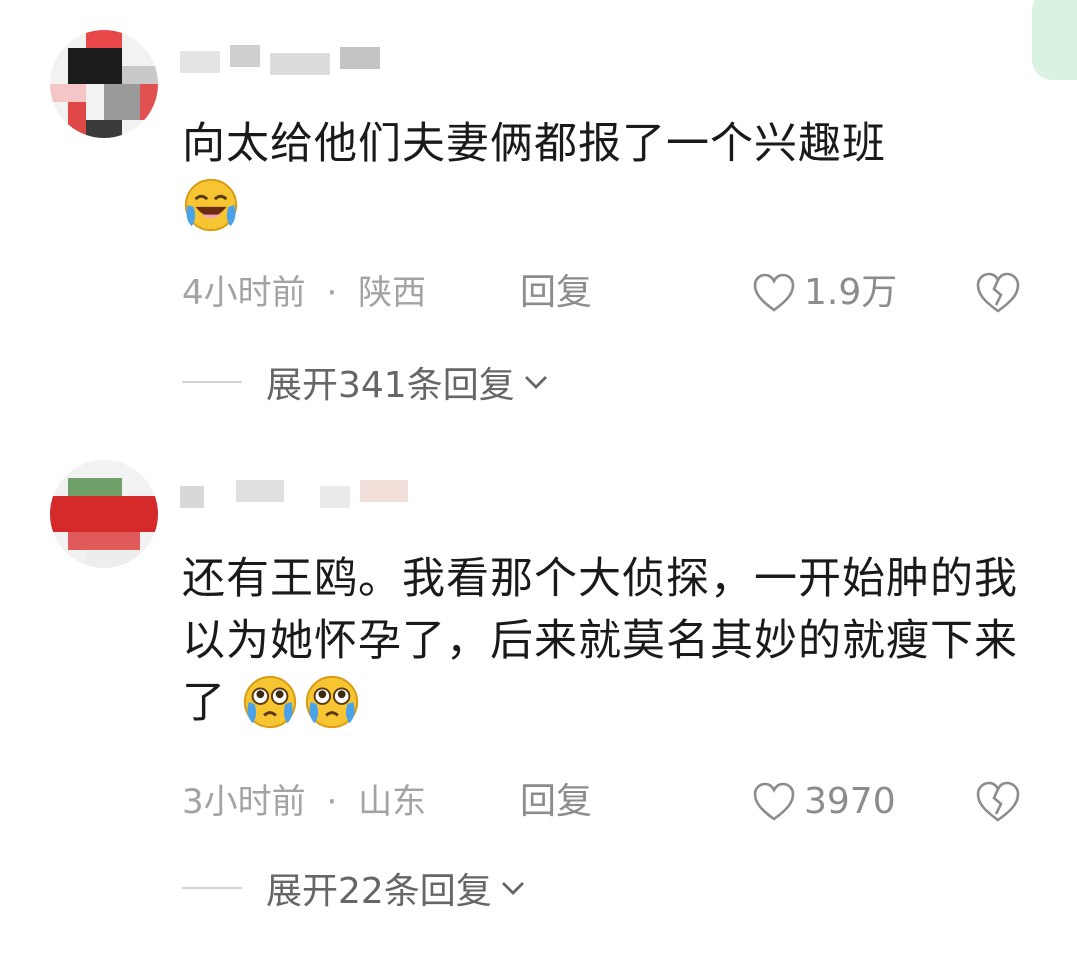 This screenshot has height=959, width=1077. What do you see at coordinates (244, 293) in the screenshot?
I see `timestamp: 4小时前` at bounding box center [244, 293].